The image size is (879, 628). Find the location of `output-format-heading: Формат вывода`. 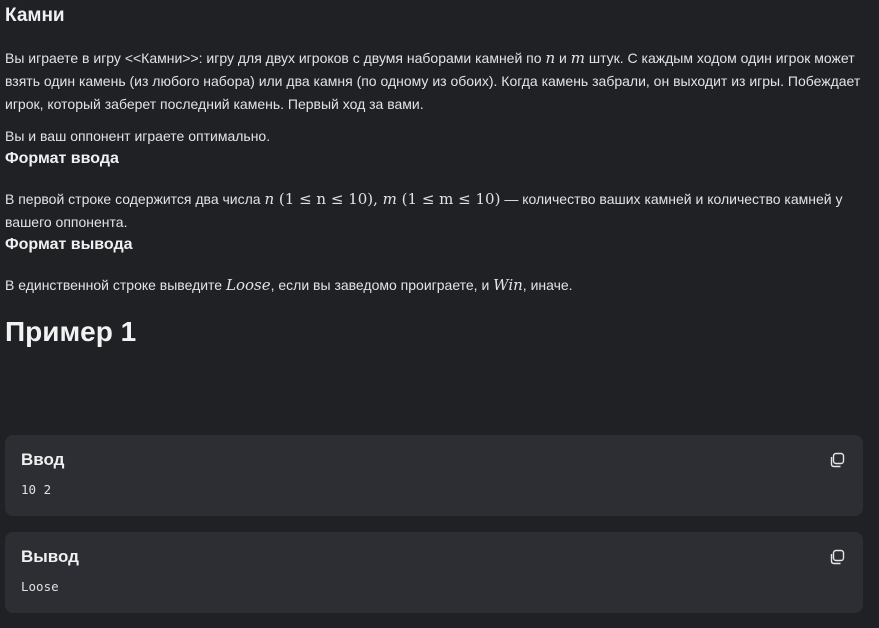

output-format-heading: Формат вывода is located at coordinates (69, 244).